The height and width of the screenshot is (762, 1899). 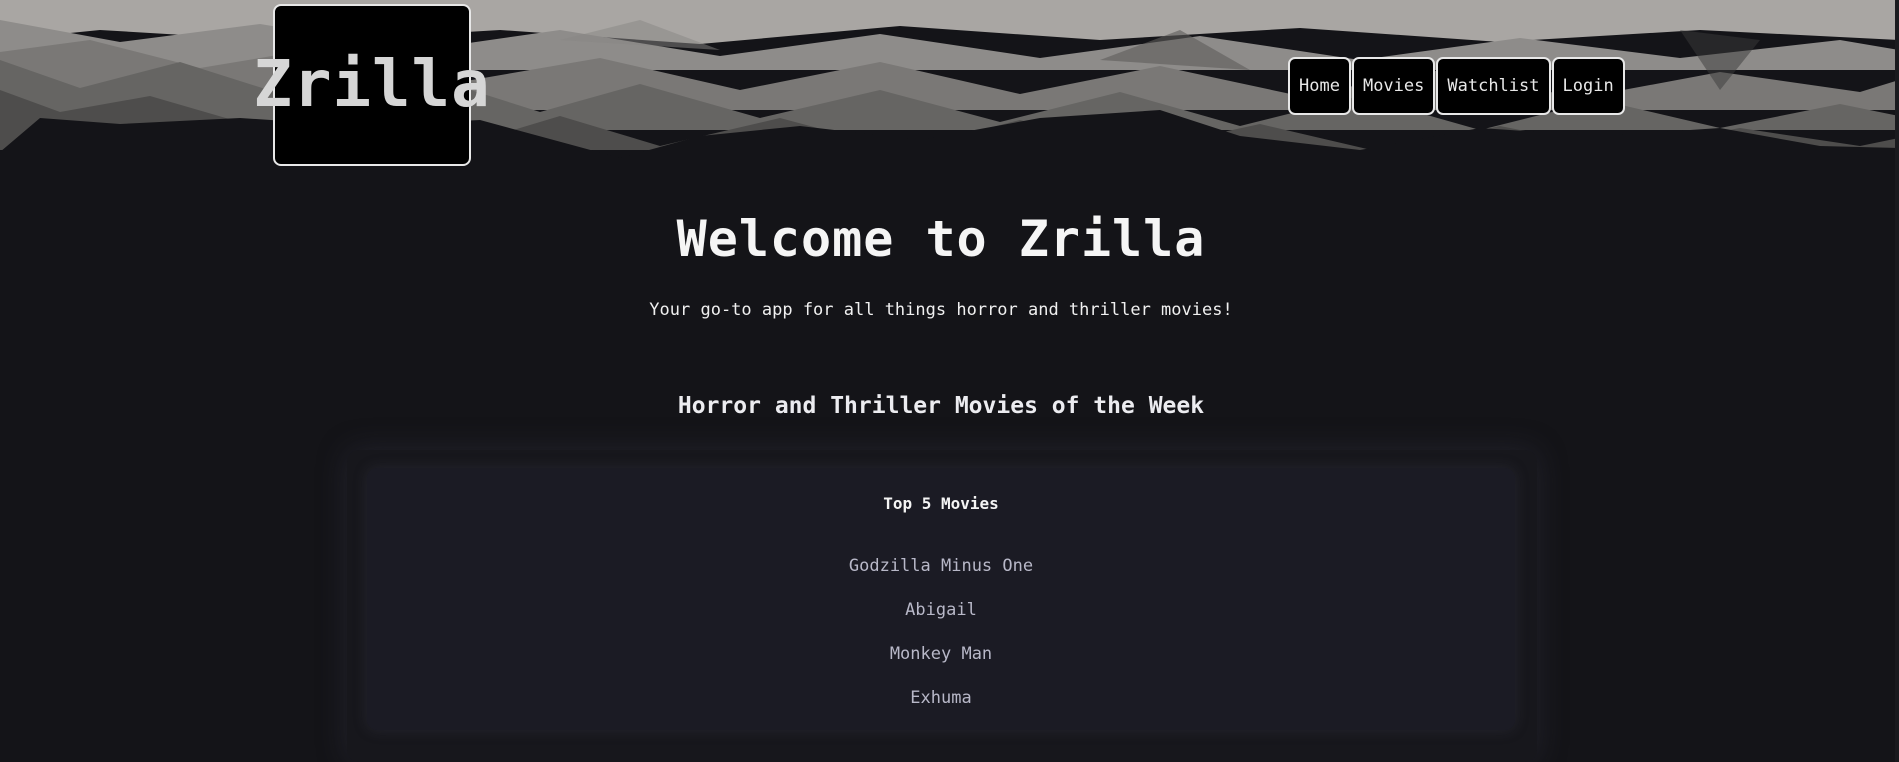 I want to click on hero-title: Welcome to Zrilla, so click(x=941, y=239).